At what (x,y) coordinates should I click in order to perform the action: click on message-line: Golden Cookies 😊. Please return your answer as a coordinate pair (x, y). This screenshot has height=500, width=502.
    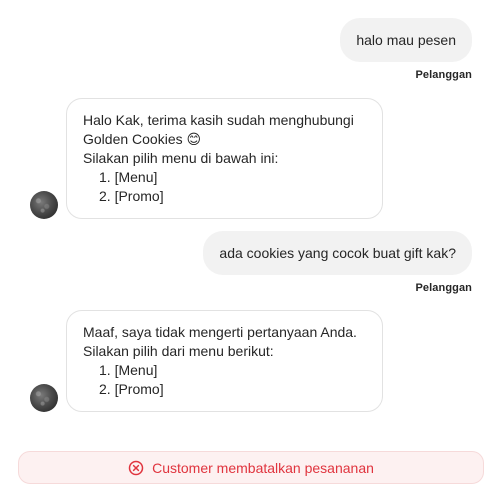
    Looking at the image, I should click on (142, 139).